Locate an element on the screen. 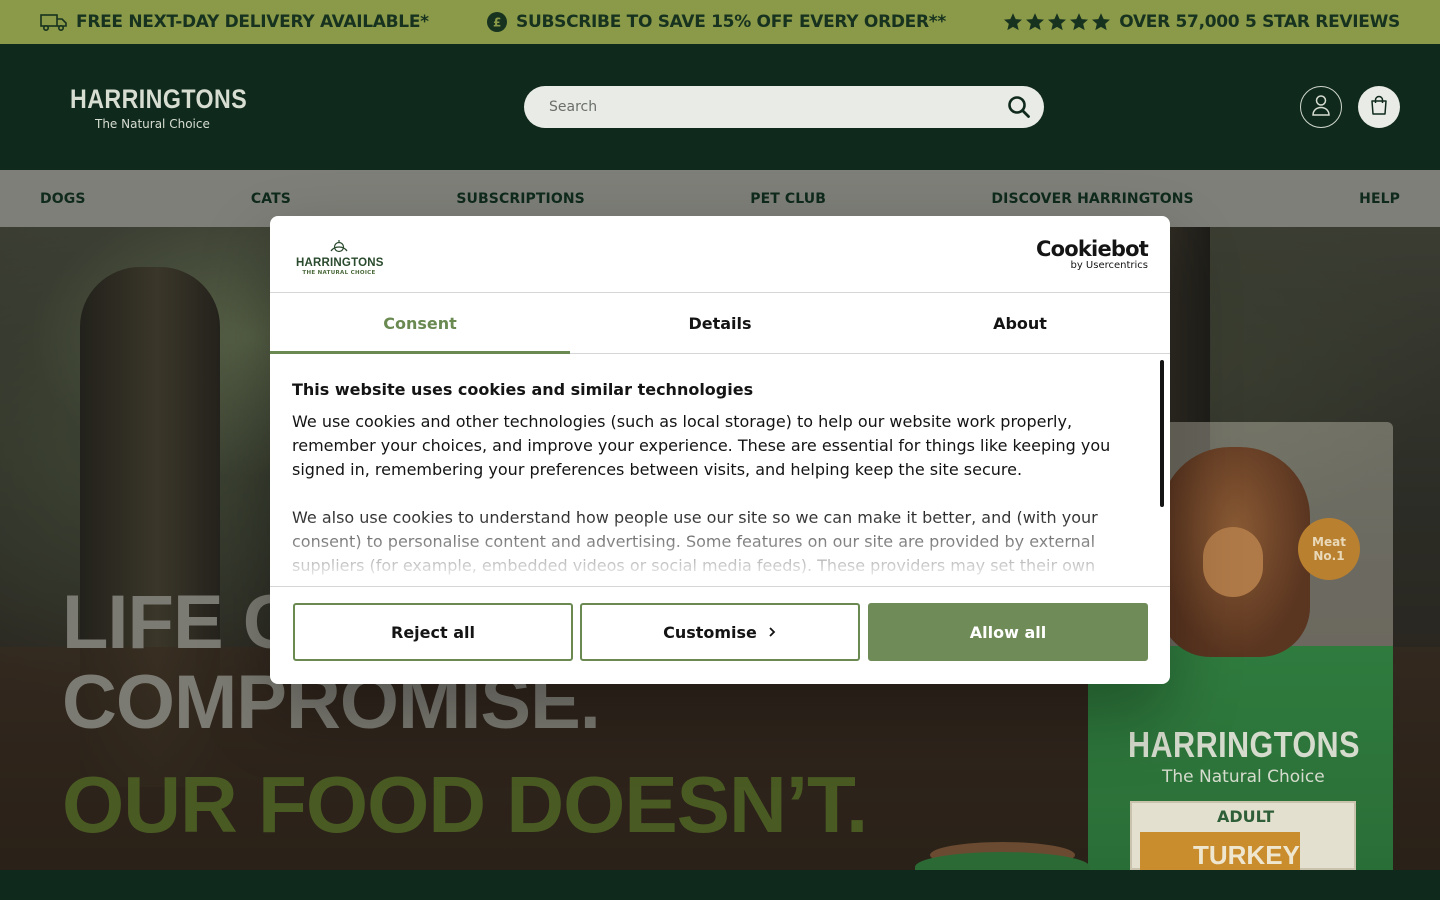 Image resolution: width=1440 pixels, height=900 pixels. search-bar is located at coordinates (784, 107).